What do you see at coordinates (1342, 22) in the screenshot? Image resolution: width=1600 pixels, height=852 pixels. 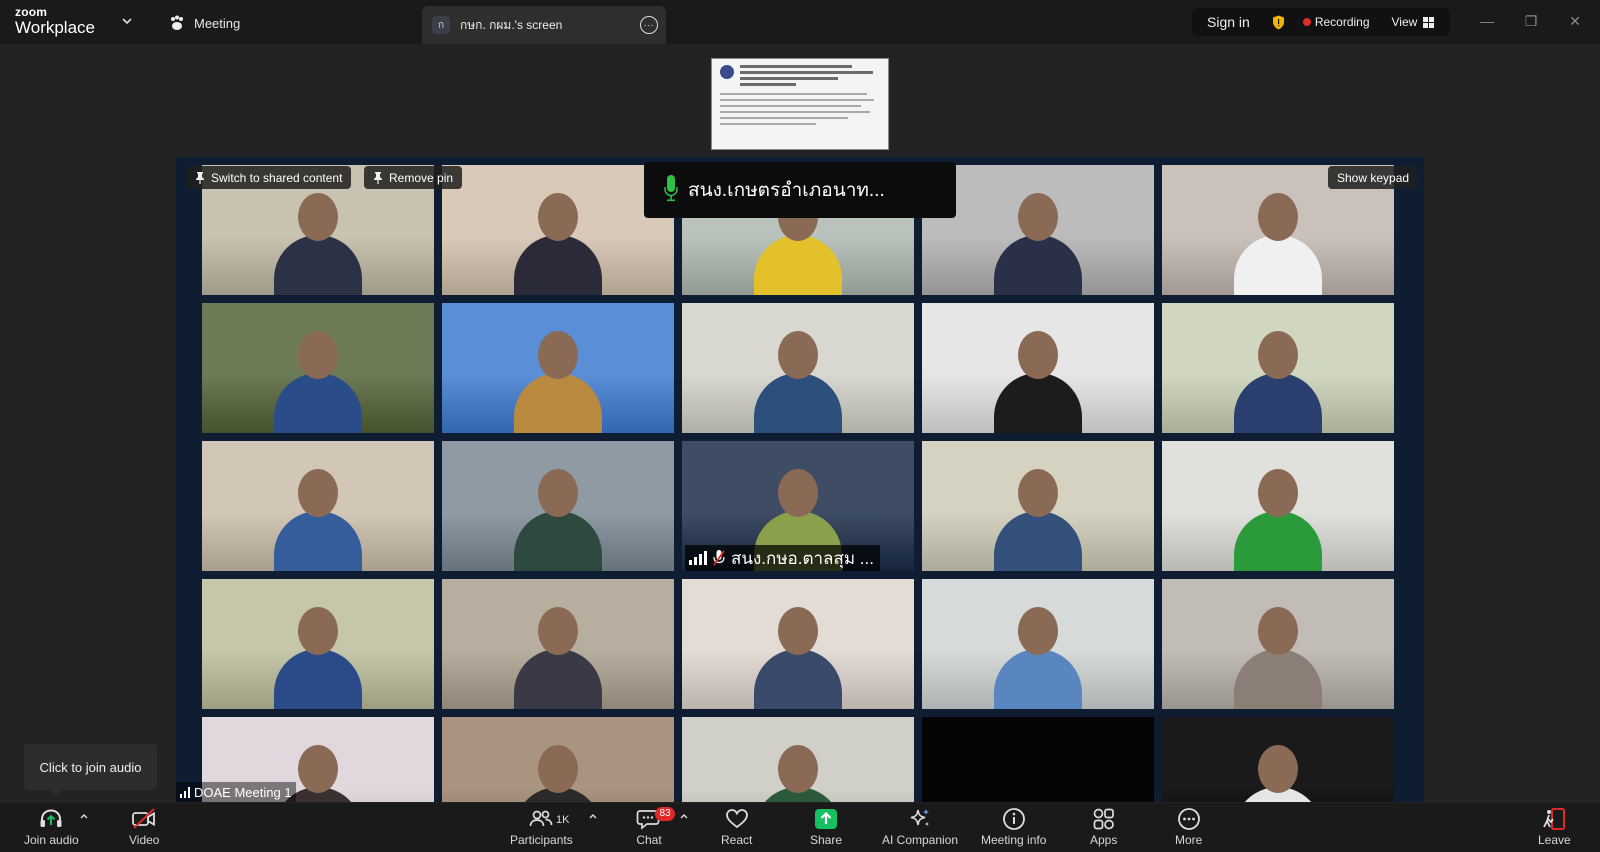 I see `recording-label: Recording` at bounding box center [1342, 22].